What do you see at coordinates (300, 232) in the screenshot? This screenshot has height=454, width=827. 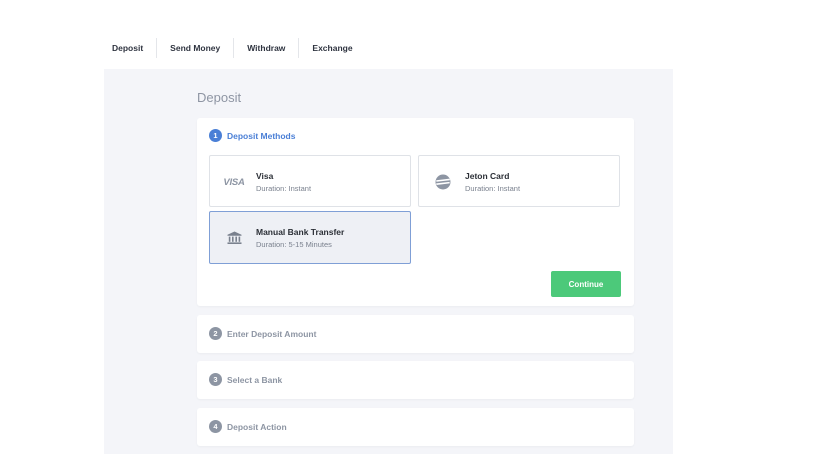 I see `method-name: Manual Bank Transfer` at bounding box center [300, 232].